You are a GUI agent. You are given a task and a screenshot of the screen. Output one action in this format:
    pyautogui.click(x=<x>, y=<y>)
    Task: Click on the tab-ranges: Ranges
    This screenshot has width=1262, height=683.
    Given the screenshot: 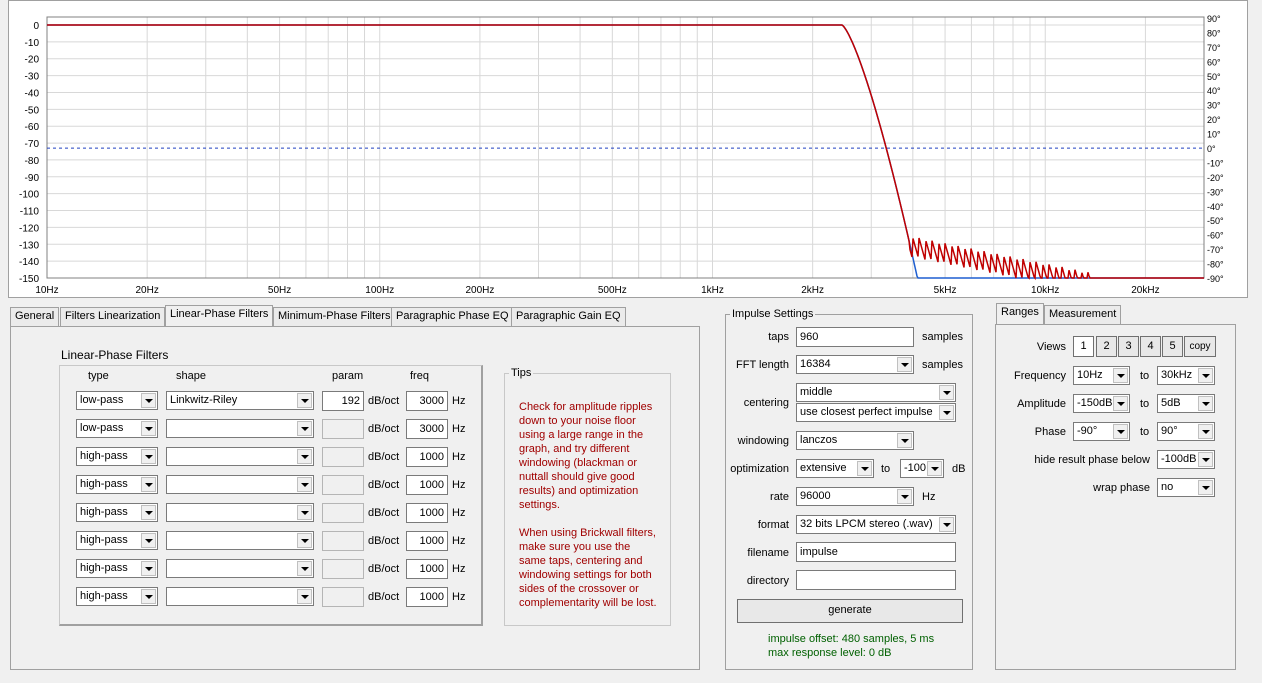 What is the action you would take?
    pyautogui.click(x=1020, y=314)
    